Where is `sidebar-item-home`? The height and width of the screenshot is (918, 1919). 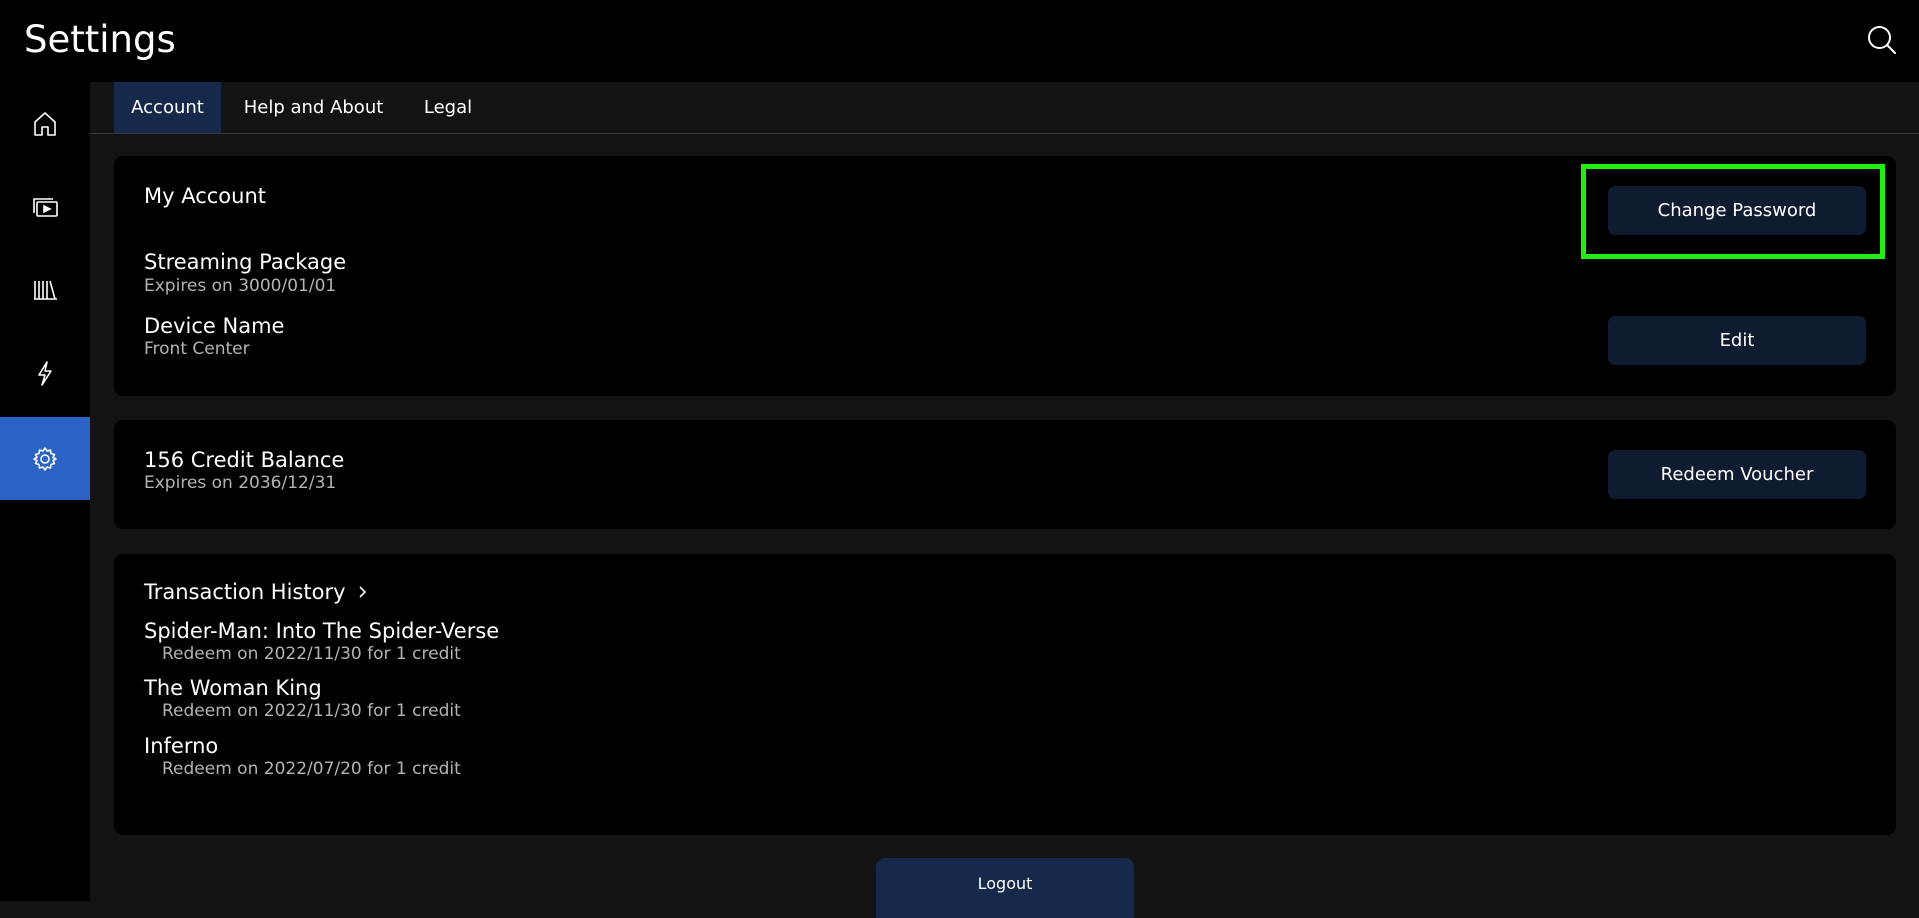
sidebar-item-home is located at coordinates (45, 123).